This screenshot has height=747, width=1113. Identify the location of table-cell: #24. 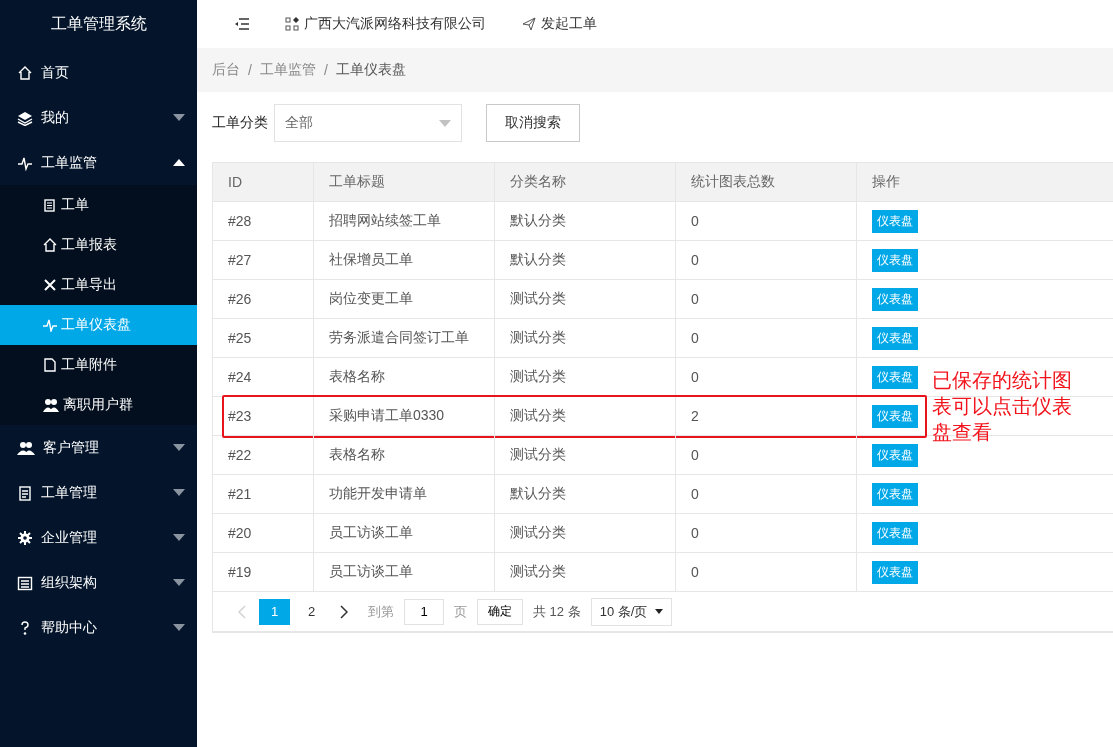
(263, 377).